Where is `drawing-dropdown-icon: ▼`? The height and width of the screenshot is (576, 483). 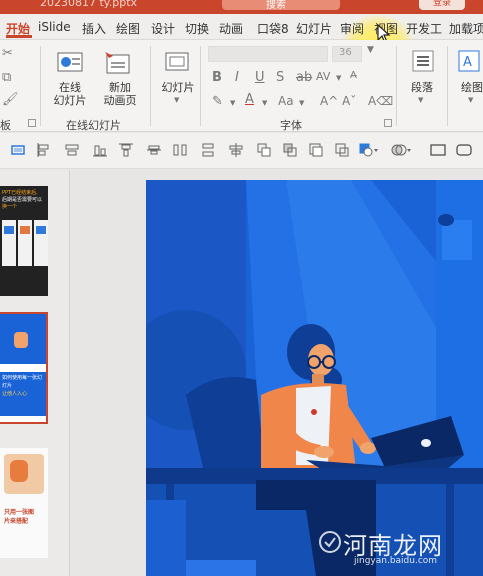
drawing-dropdown-icon: ▼ is located at coordinates (470, 100).